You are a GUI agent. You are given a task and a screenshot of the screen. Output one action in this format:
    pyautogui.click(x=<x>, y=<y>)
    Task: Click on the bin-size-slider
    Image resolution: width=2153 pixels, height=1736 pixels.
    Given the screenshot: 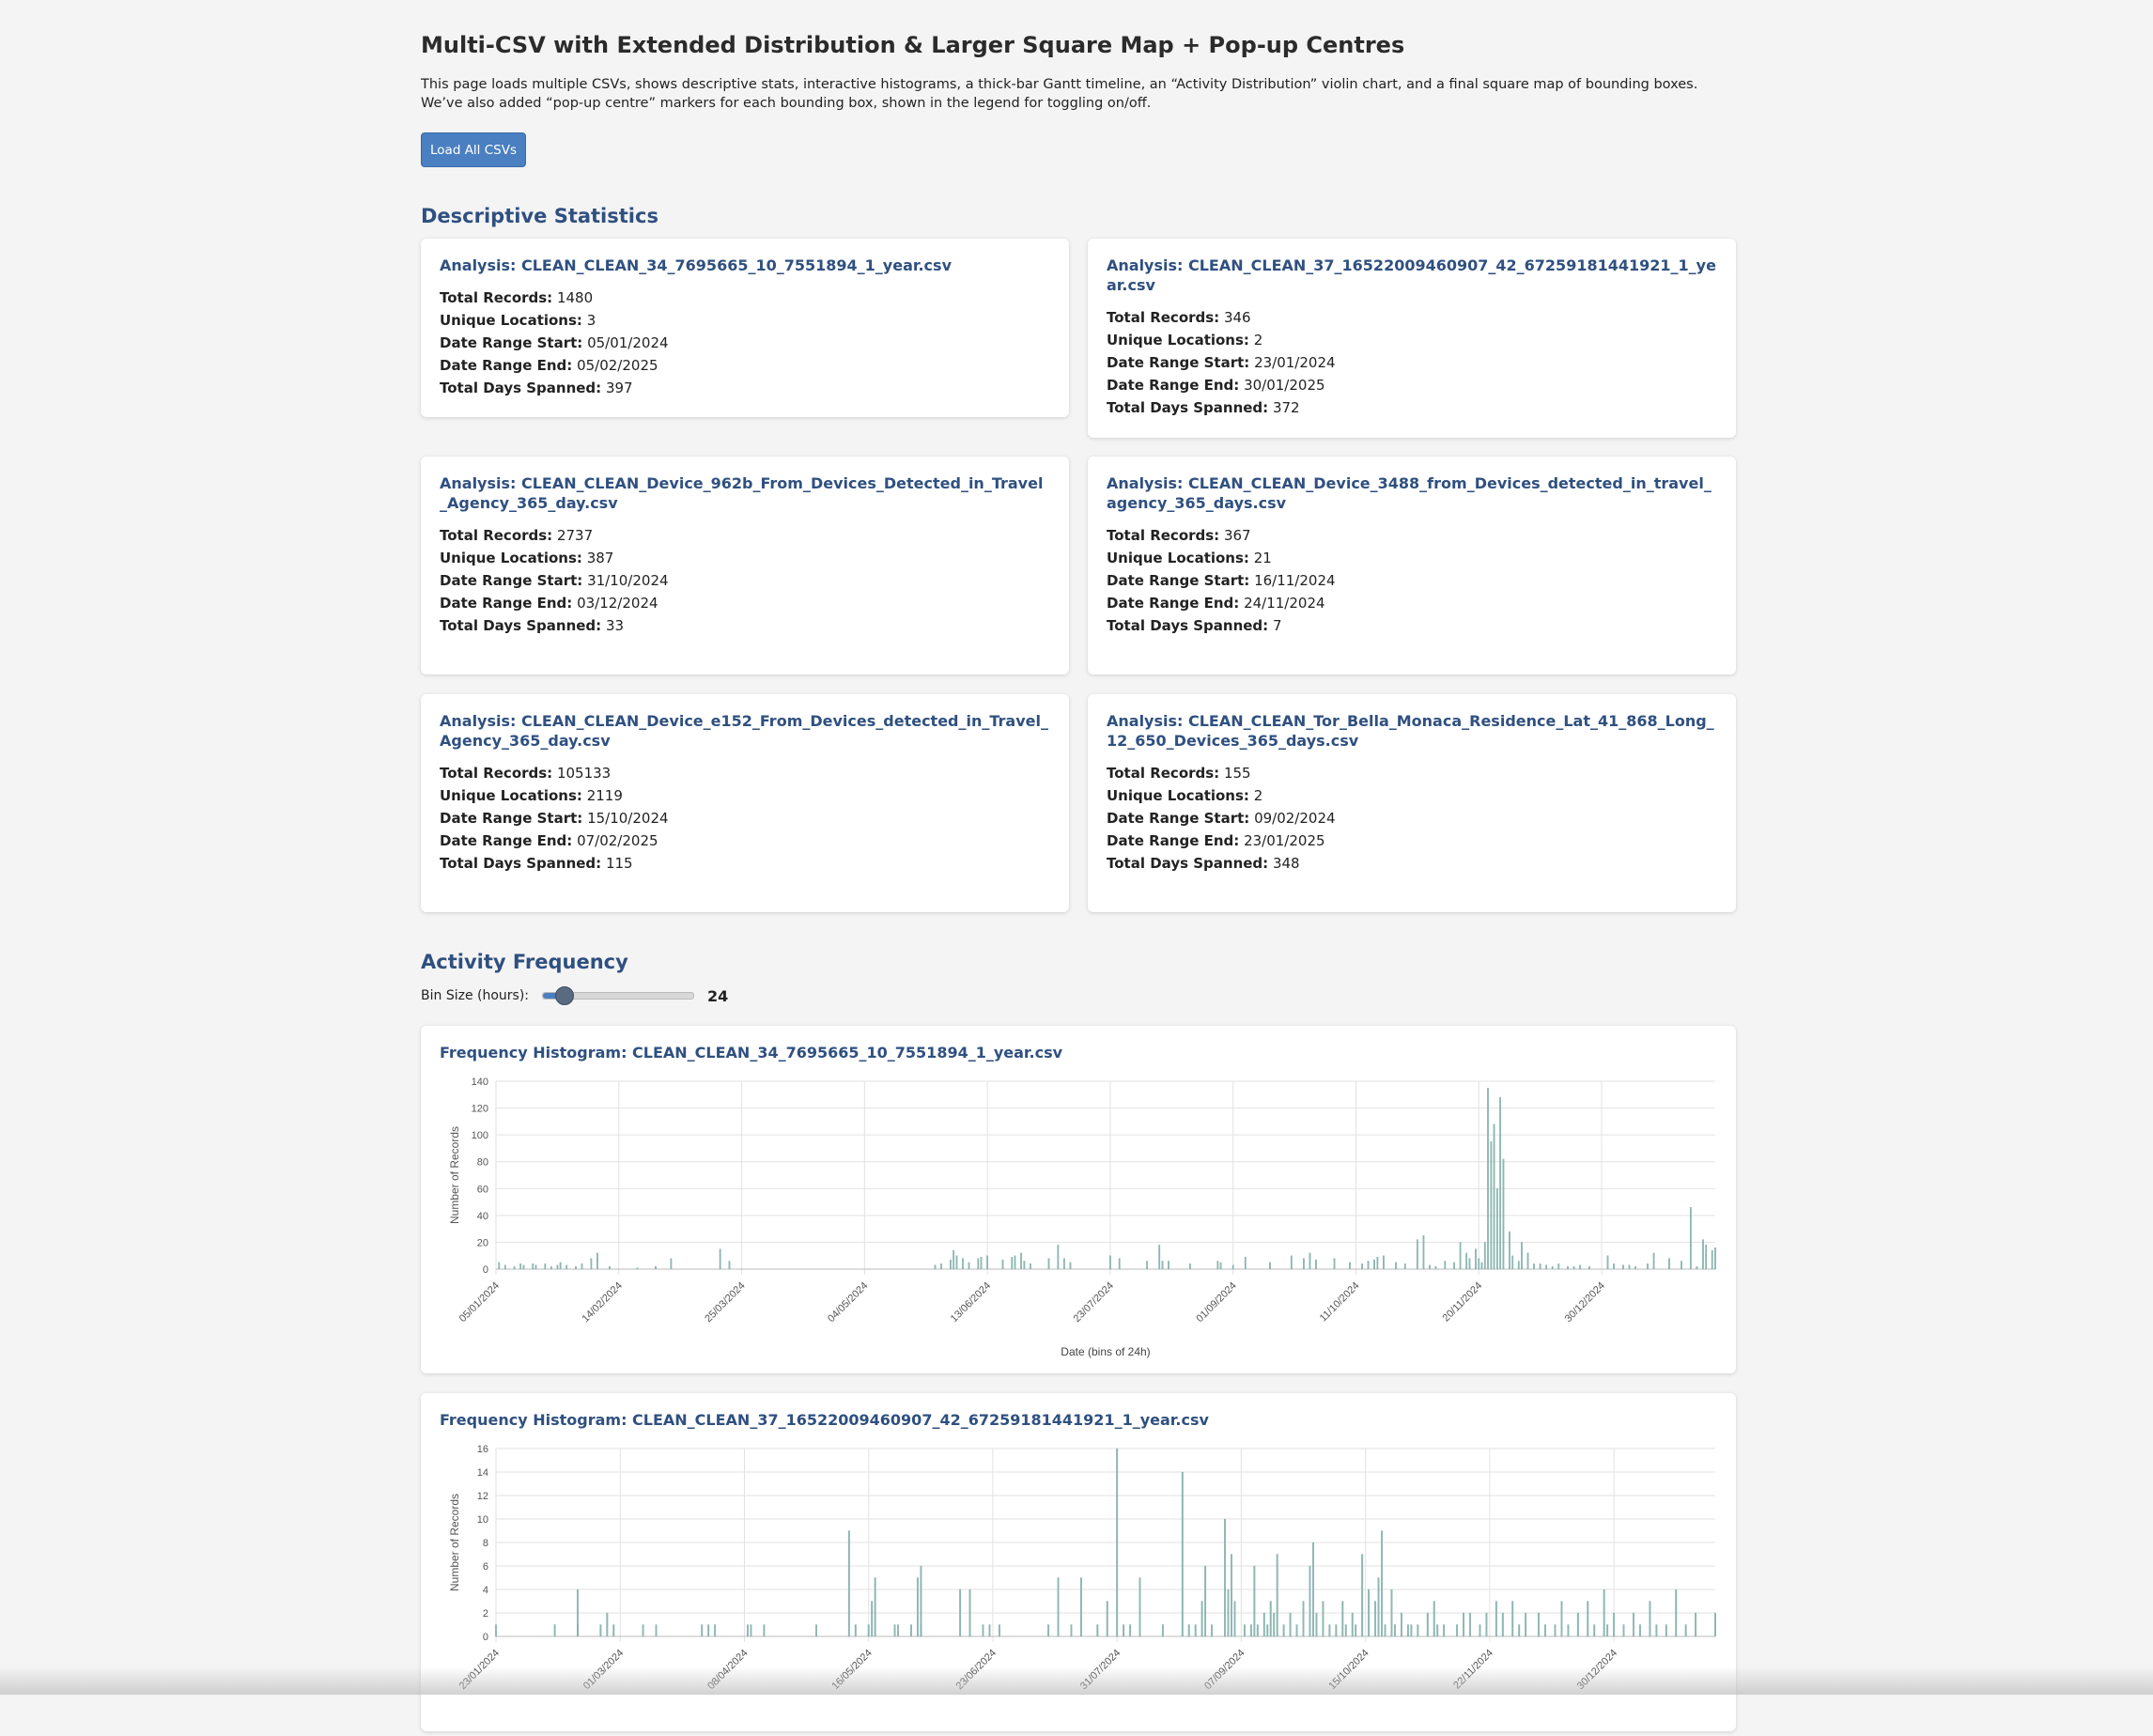 What is the action you would take?
    pyautogui.click(x=618, y=996)
    